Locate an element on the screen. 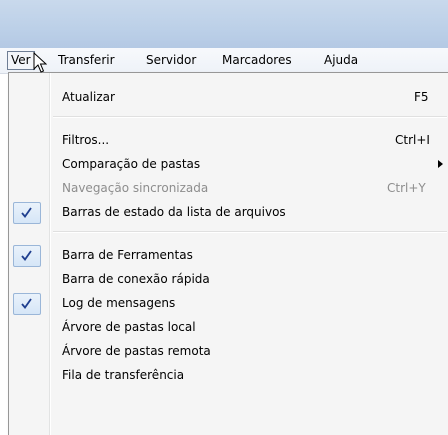  menu-item-arvore-de-pastas-local: Árvore de pastas local is located at coordinates (228, 327).